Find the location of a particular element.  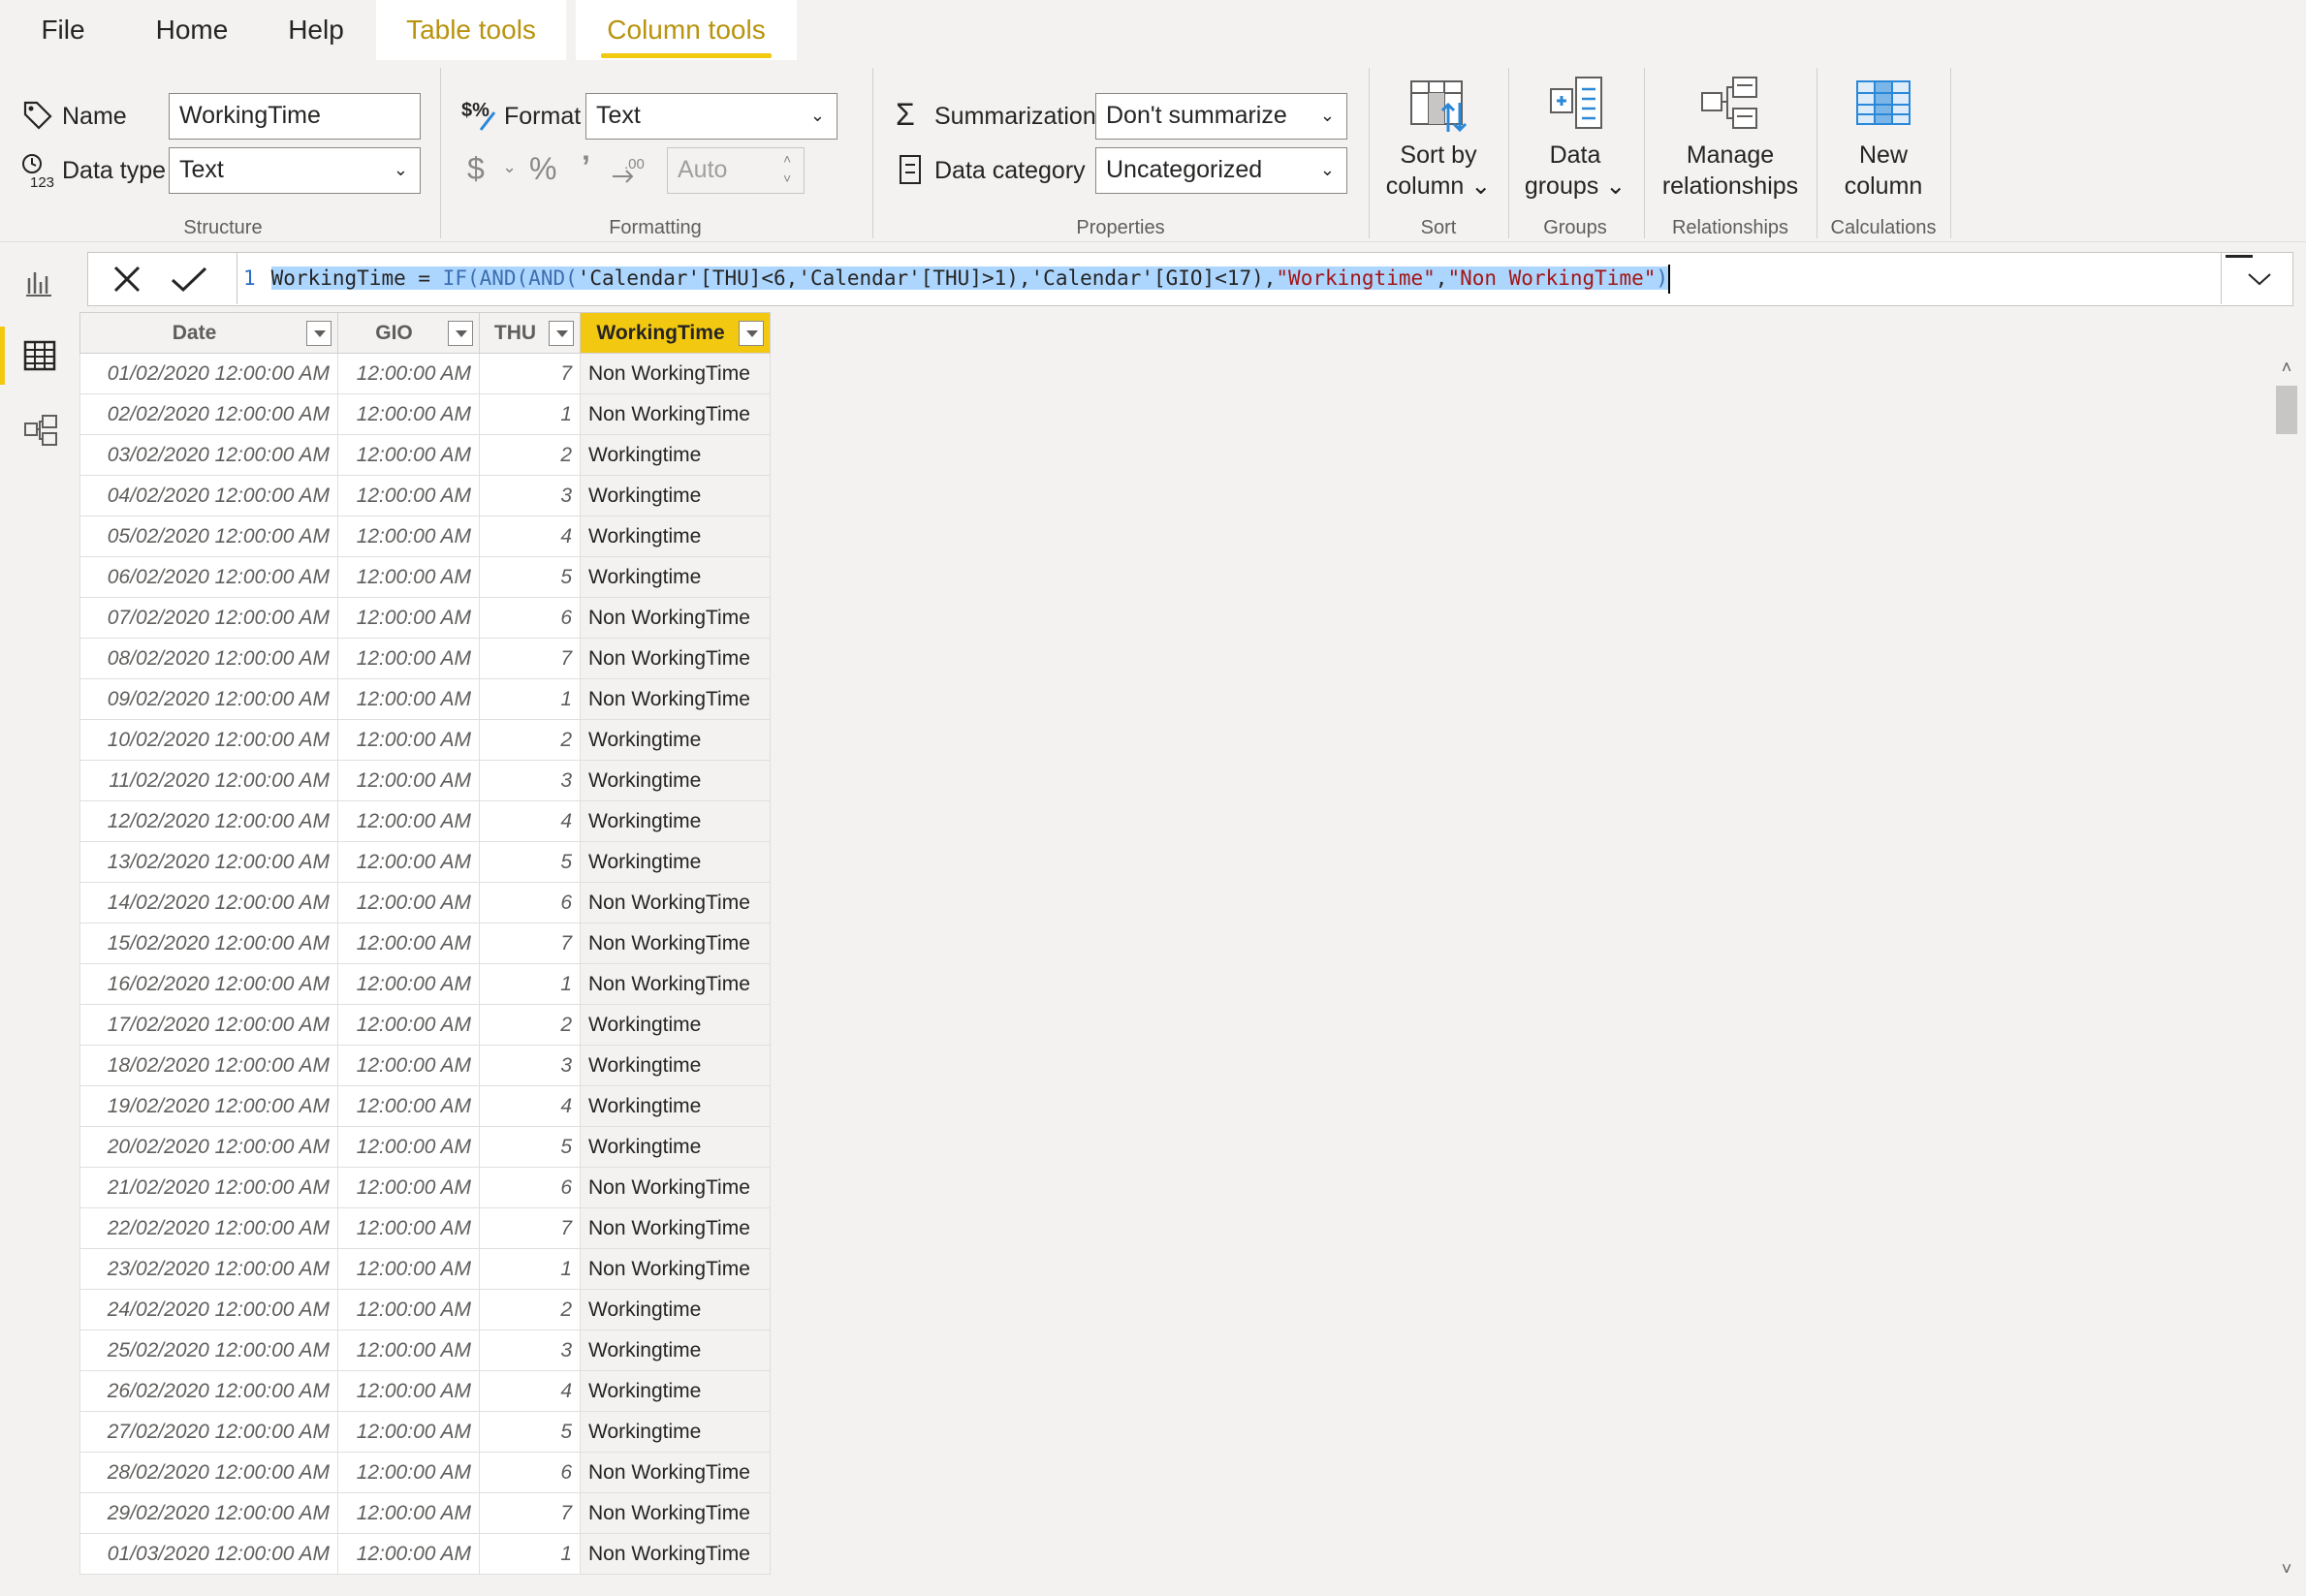

date-cell: 05/02/2020 12:00:00 AM is located at coordinates (208, 536).